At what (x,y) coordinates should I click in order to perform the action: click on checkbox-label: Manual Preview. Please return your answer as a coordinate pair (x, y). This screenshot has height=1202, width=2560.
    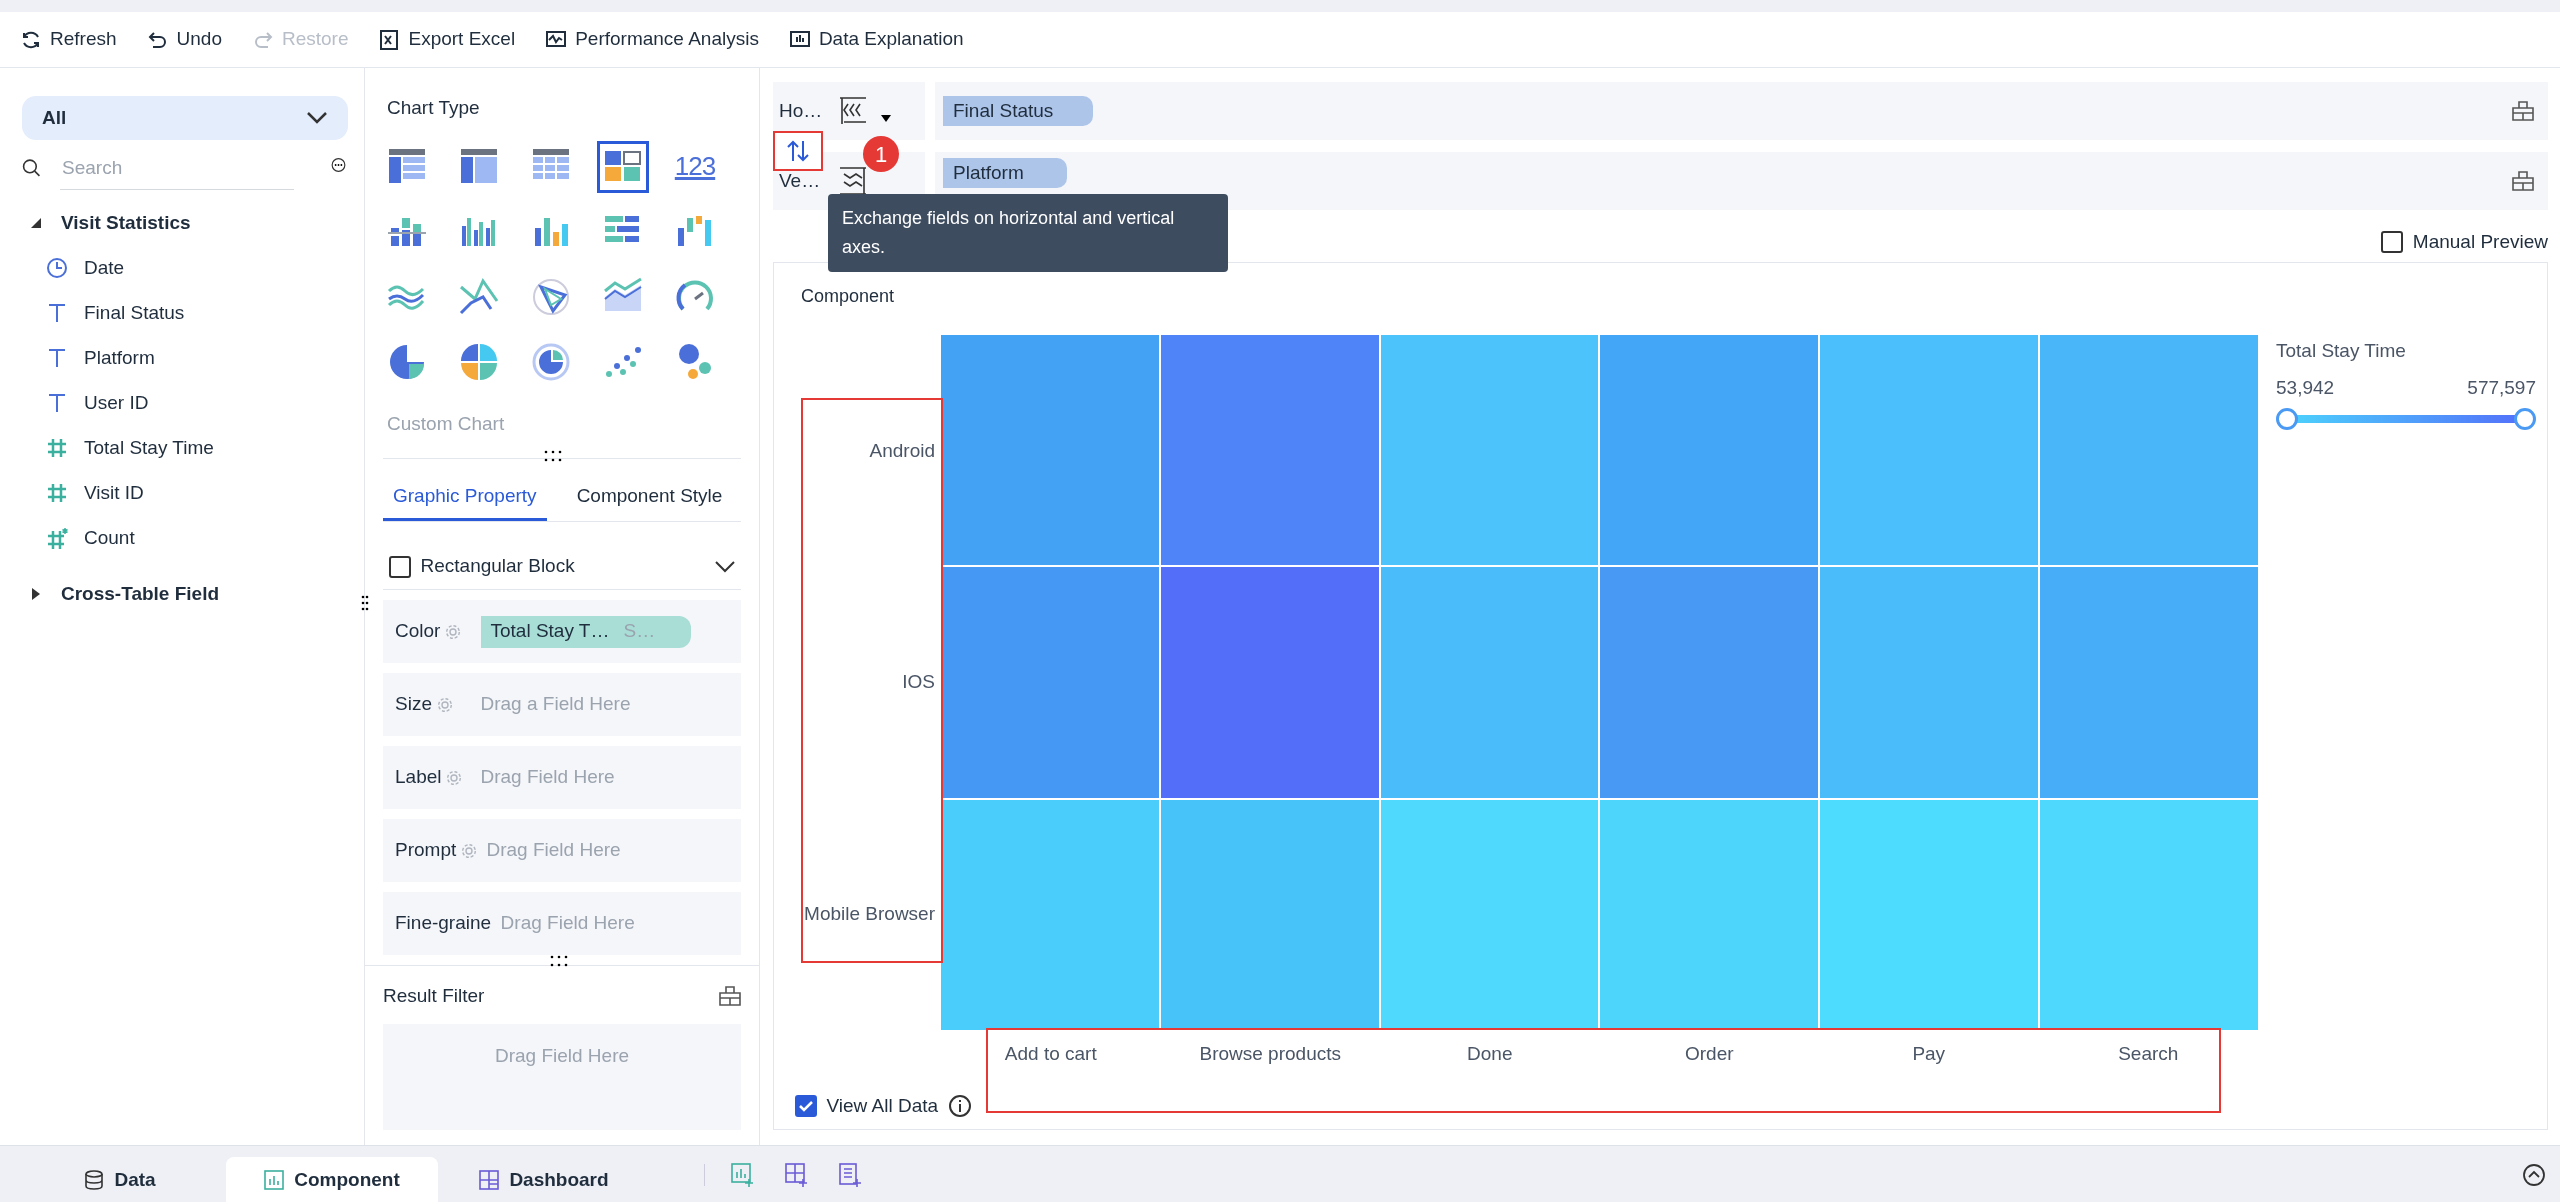
    Looking at the image, I should click on (2480, 241).